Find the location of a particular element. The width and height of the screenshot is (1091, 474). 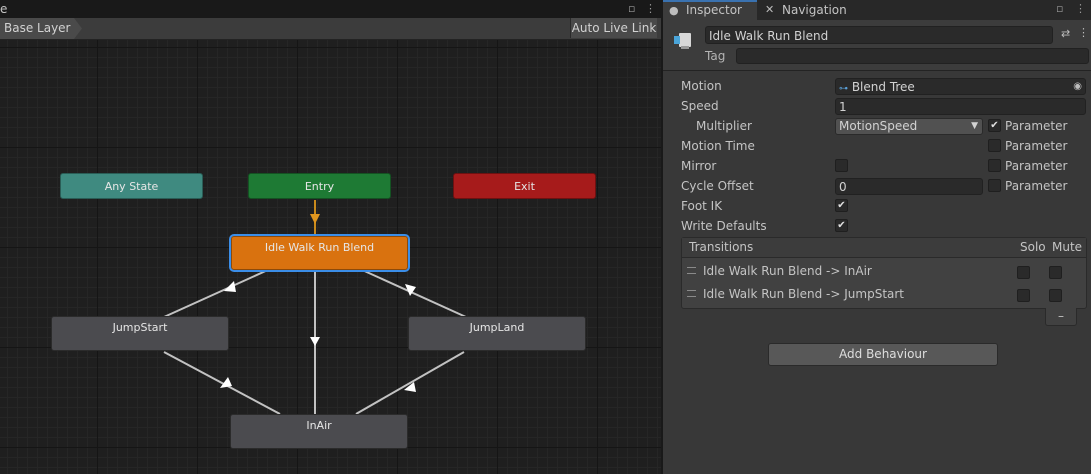

write-defaults-checkbox: ✔ is located at coordinates (841, 225).